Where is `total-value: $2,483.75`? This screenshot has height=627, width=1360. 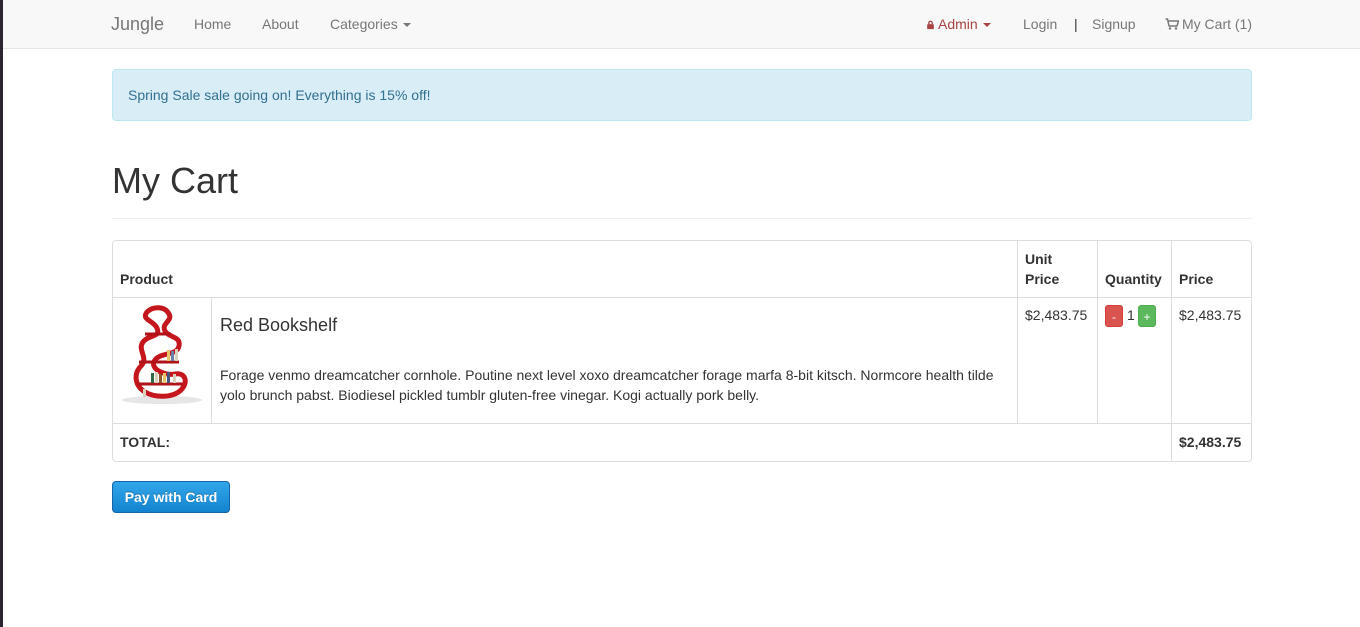 total-value: $2,483.75 is located at coordinates (1210, 442).